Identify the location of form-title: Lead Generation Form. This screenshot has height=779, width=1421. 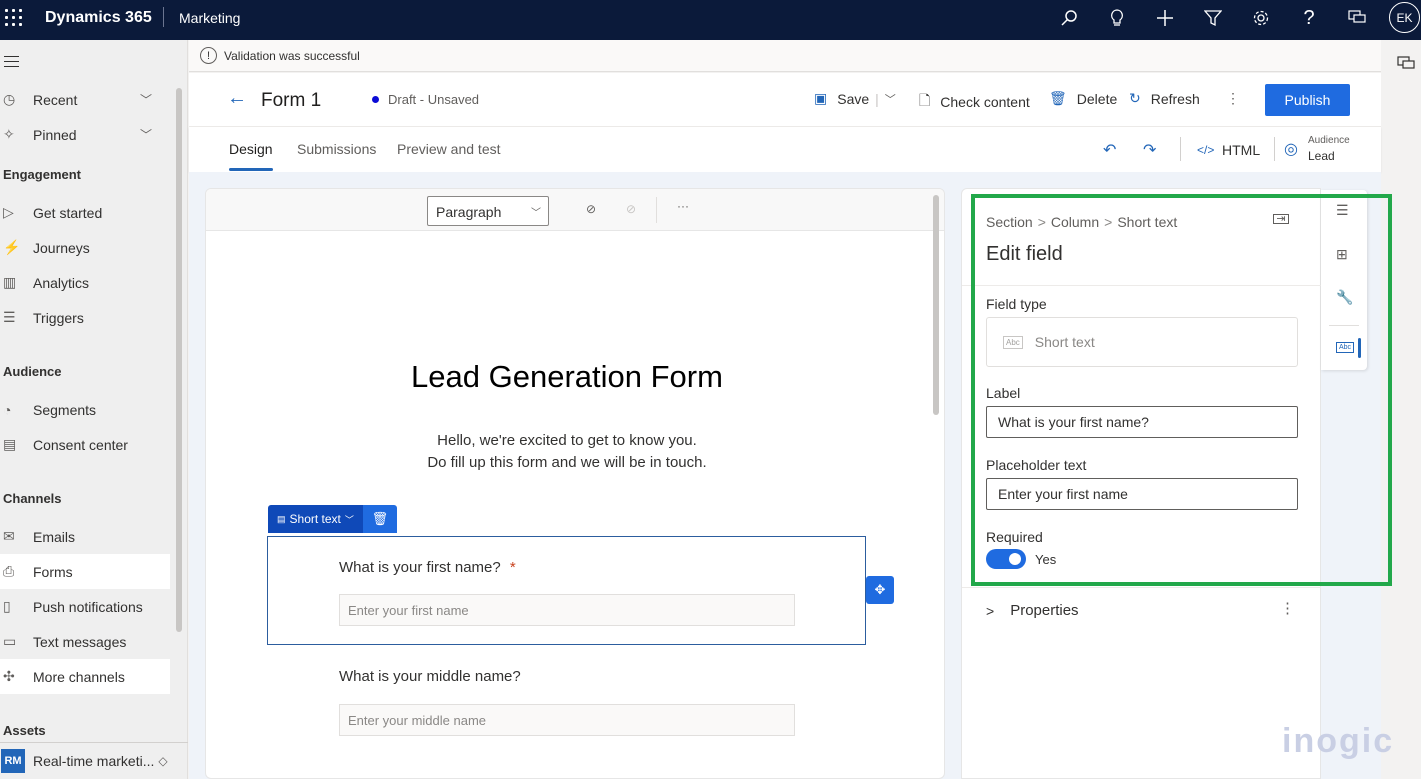
(567, 377).